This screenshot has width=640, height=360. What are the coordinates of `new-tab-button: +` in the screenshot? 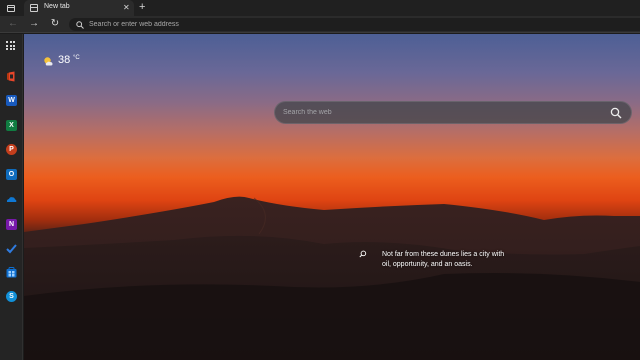 It's located at (142, 7).